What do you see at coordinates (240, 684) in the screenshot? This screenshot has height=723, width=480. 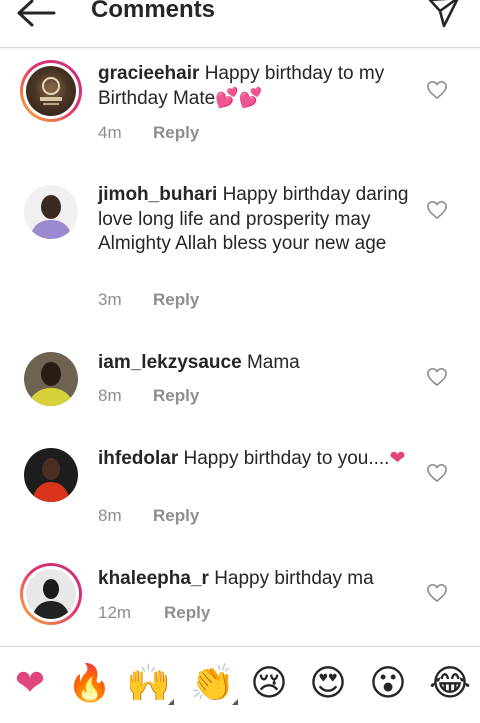 I see `emoji-reaction-bar: ❤ 🔥 🙌 👏 😢 😍 😮 😂` at bounding box center [240, 684].